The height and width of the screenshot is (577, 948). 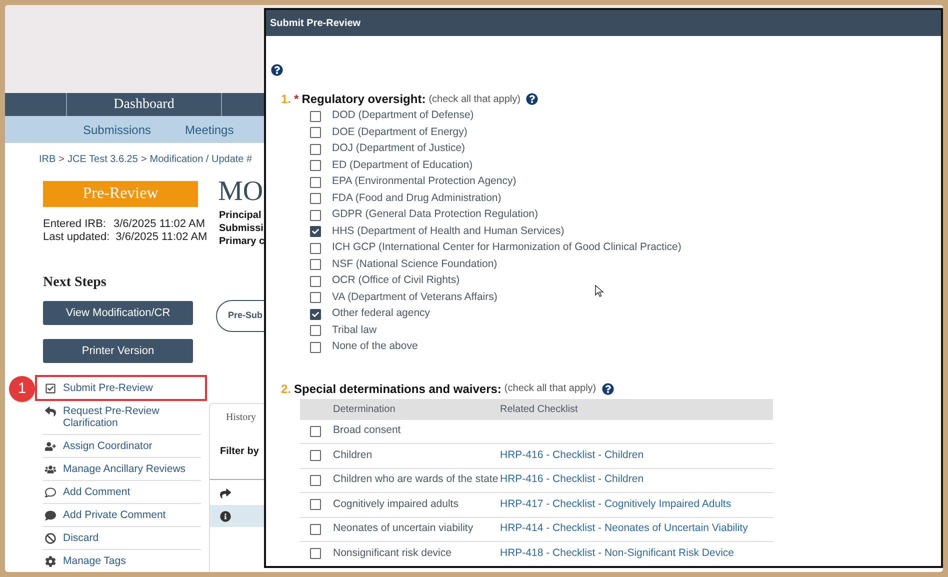 I want to click on next-step-link: Assign Coordinator, so click(x=122, y=446).